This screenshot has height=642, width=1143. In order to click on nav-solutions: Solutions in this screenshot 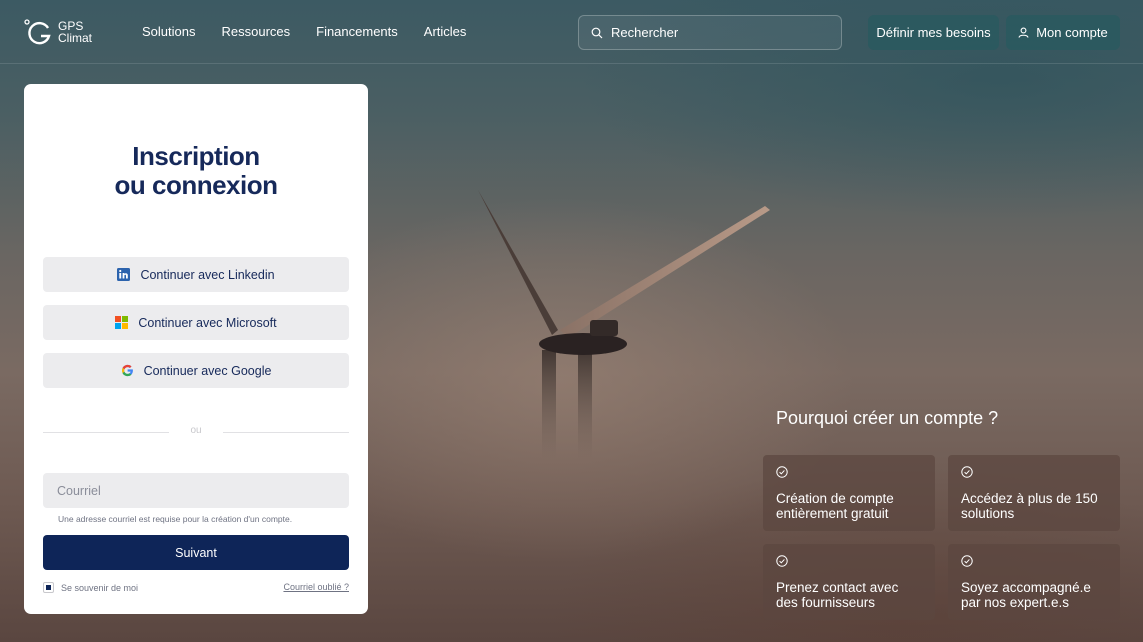, I will do `click(168, 31)`.